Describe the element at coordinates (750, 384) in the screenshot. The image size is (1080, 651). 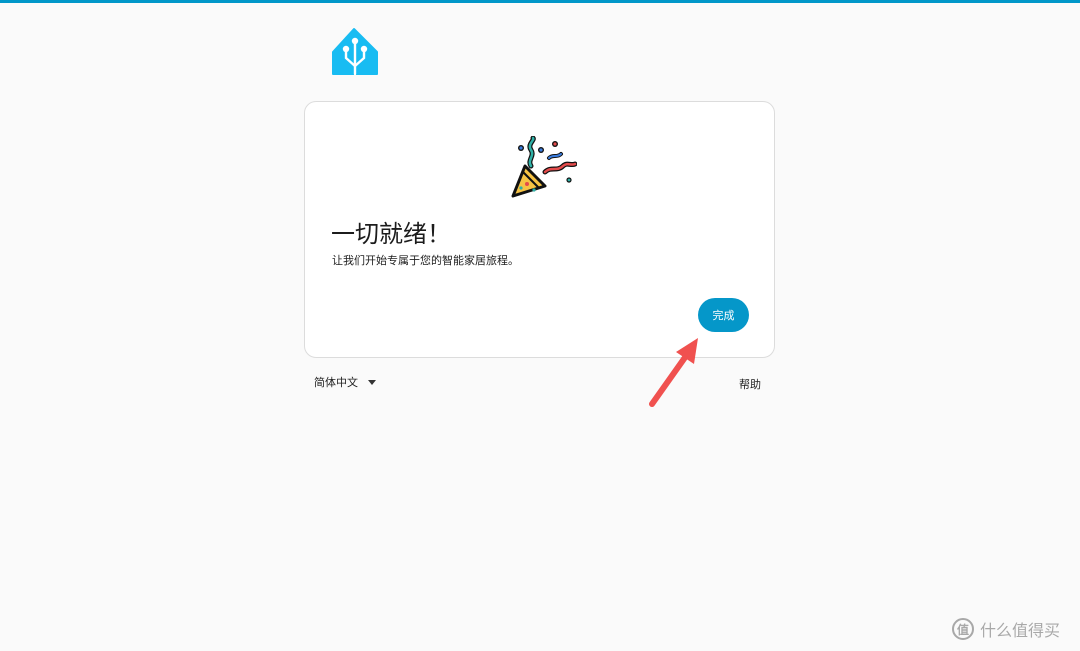
I see `help-link: 帮助` at that location.